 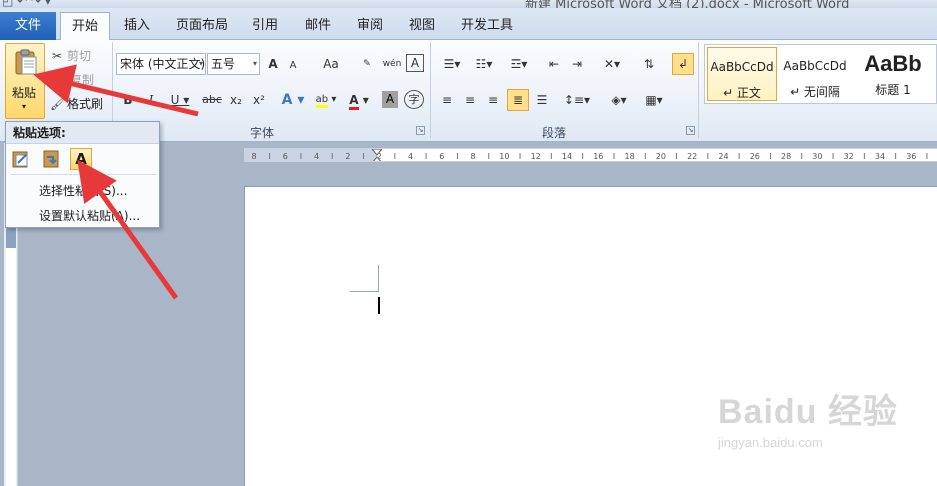 What do you see at coordinates (518, 100) in the screenshot?
I see `justify-button: ≣` at bounding box center [518, 100].